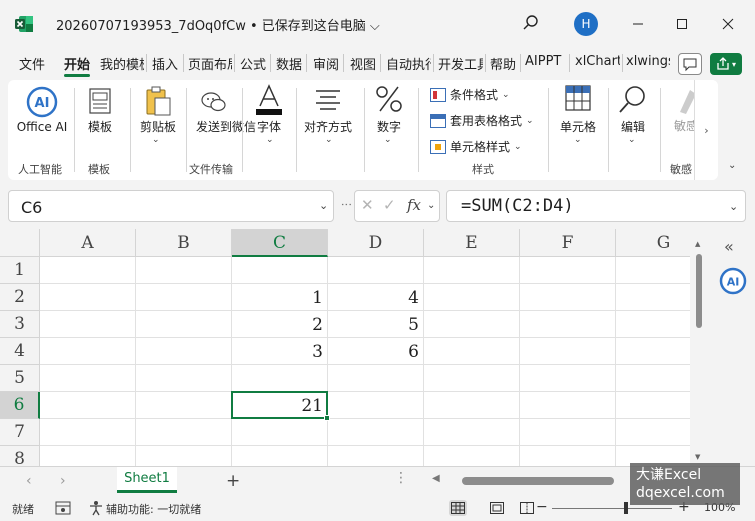  I want to click on formula-input: =SUM(C2:D4) ⌄, so click(596, 206).